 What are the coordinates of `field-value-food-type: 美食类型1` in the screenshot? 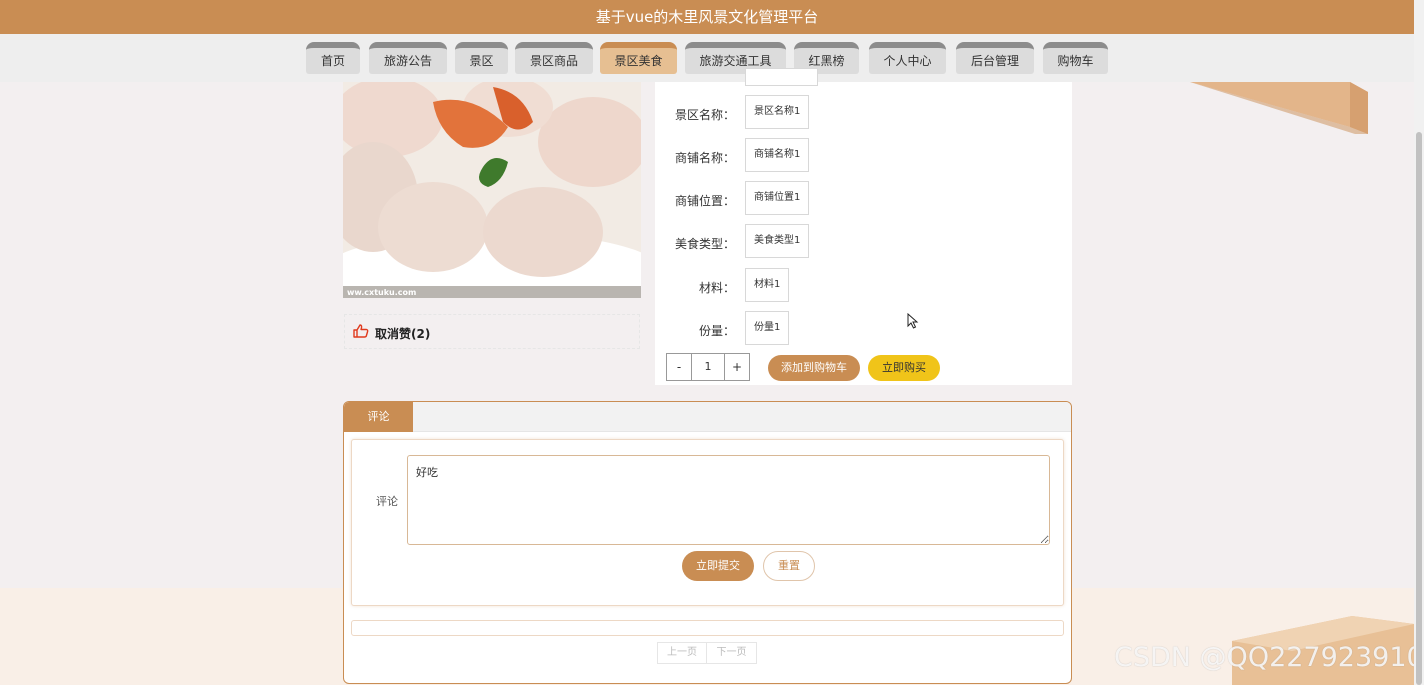 It's located at (777, 241).